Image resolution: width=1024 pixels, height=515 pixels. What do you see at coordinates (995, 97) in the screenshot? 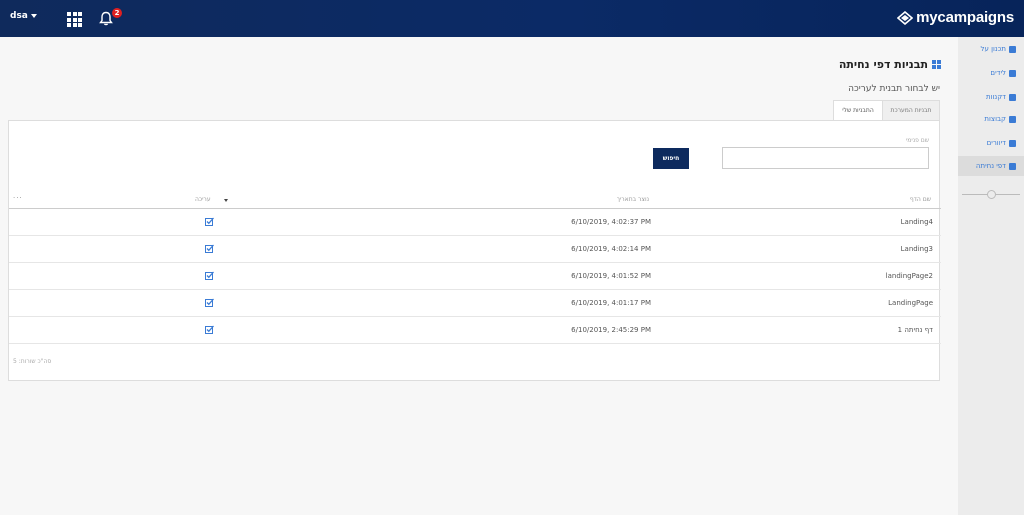
I see `sidebar-item-label: דקנוות` at bounding box center [995, 97].